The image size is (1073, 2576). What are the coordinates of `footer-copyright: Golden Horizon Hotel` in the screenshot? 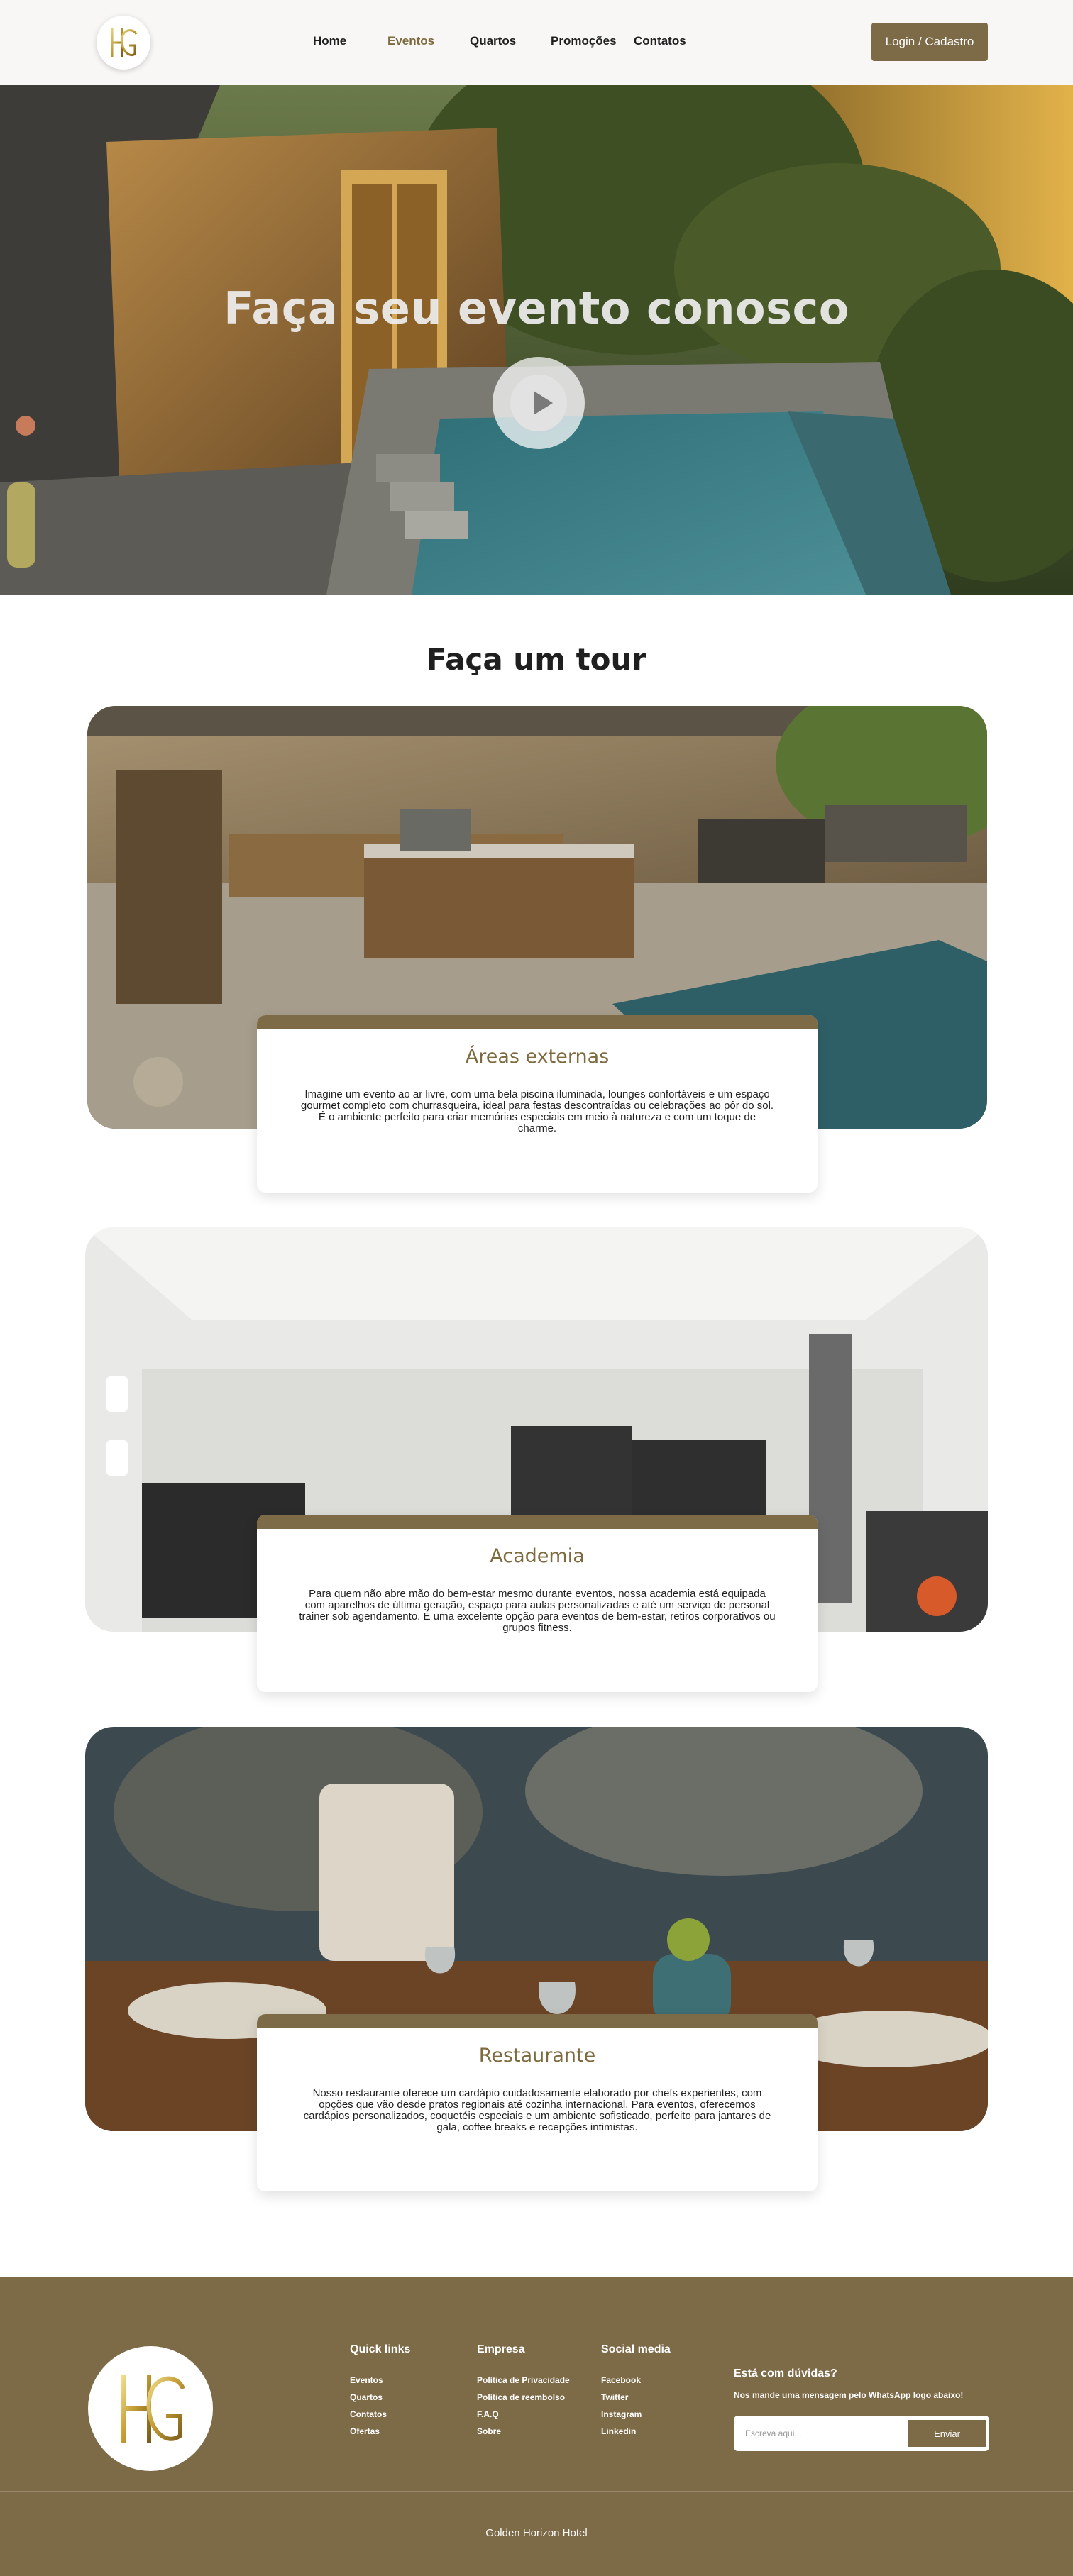 It's located at (536, 2533).